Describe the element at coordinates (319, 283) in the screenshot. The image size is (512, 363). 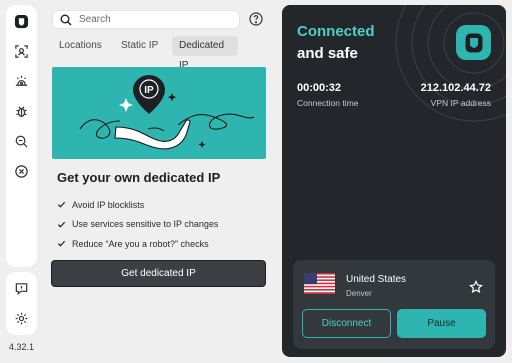
I see `us-flag-icon` at that location.